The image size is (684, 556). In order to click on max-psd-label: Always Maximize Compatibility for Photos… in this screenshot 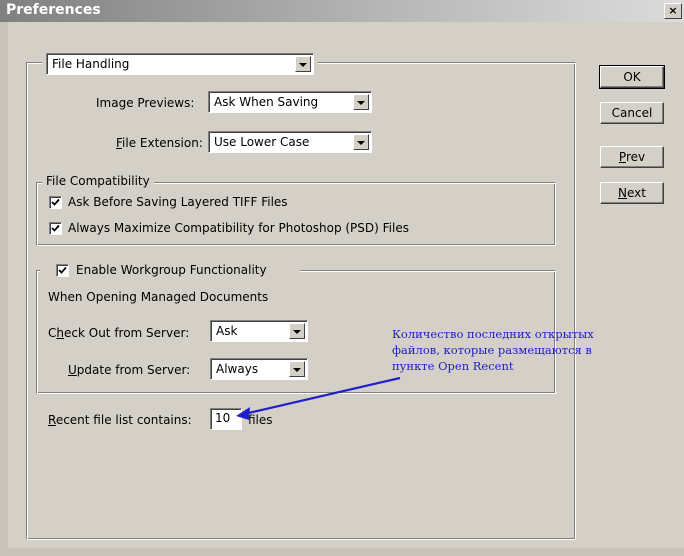, I will do `click(238, 228)`.